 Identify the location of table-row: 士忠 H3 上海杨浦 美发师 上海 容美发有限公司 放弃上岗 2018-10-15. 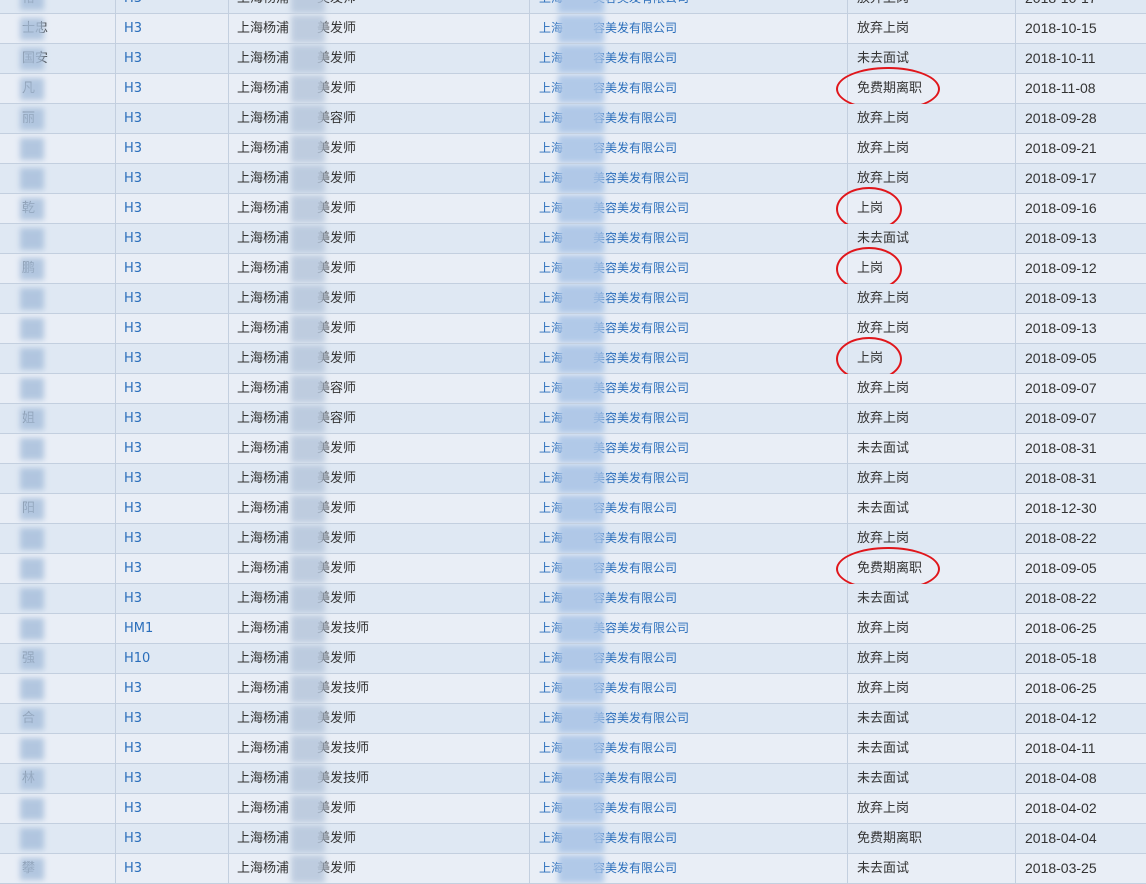
(573, 29).